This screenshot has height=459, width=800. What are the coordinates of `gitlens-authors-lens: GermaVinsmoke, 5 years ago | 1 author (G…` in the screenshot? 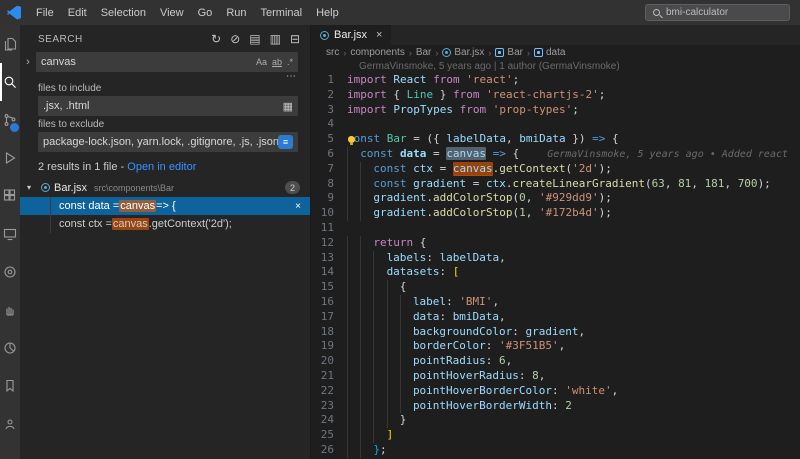 It's located at (555, 66).